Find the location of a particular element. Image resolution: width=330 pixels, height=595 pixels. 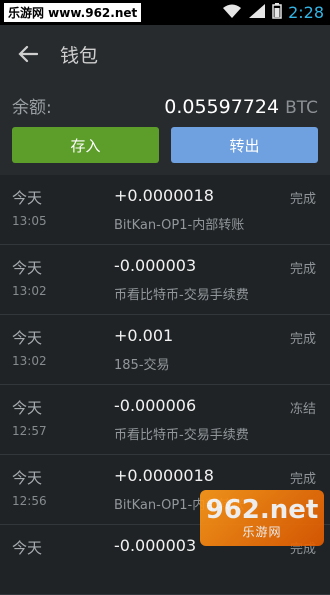

status-bar: 乐游网 www.962.net 2:28 is located at coordinates (165, 12).